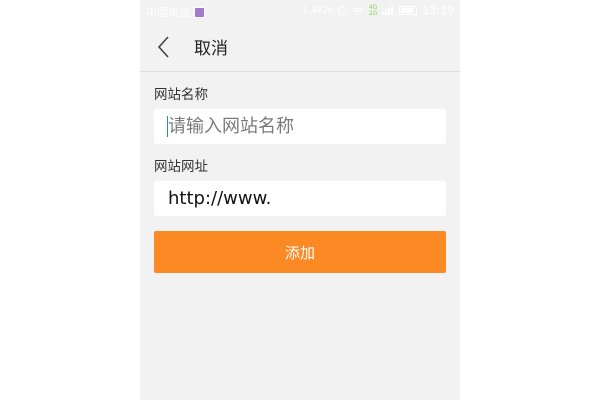 The image size is (600, 400). What do you see at coordinates (408, 10) in the screenshot?
I see `battery-icon` at bounding box center [408, 10].